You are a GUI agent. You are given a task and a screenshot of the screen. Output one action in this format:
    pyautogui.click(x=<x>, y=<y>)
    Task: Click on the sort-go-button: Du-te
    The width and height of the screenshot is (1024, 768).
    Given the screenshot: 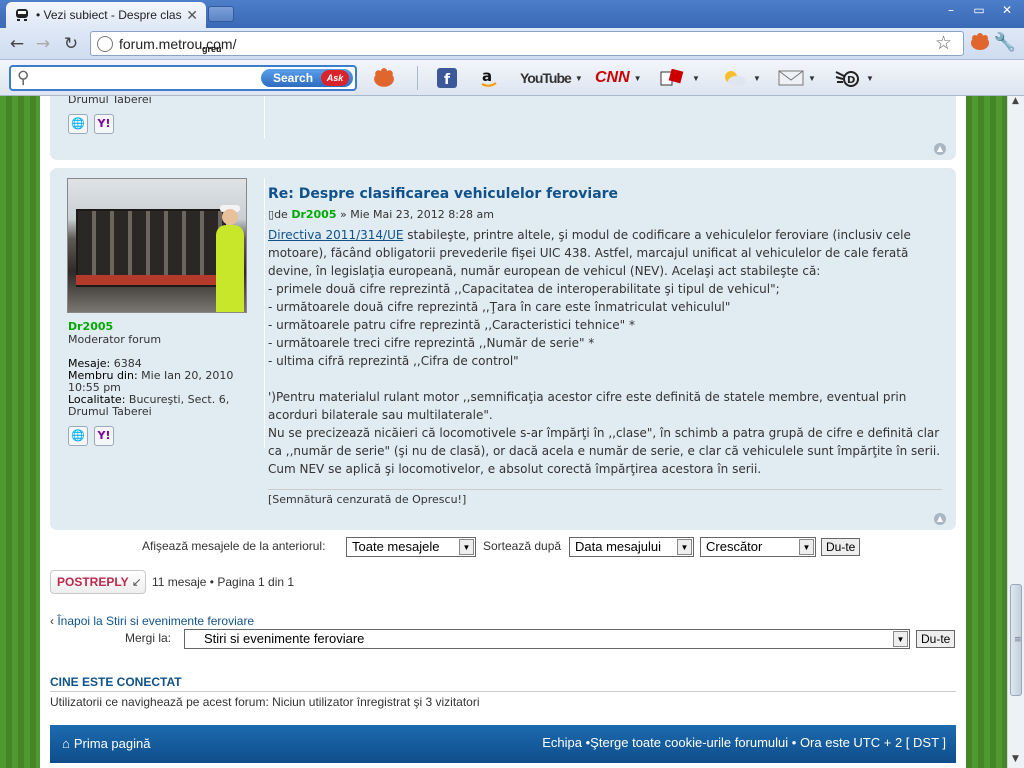 What is the action you would take?
    pyautogui.click(x=841, y=547)
    